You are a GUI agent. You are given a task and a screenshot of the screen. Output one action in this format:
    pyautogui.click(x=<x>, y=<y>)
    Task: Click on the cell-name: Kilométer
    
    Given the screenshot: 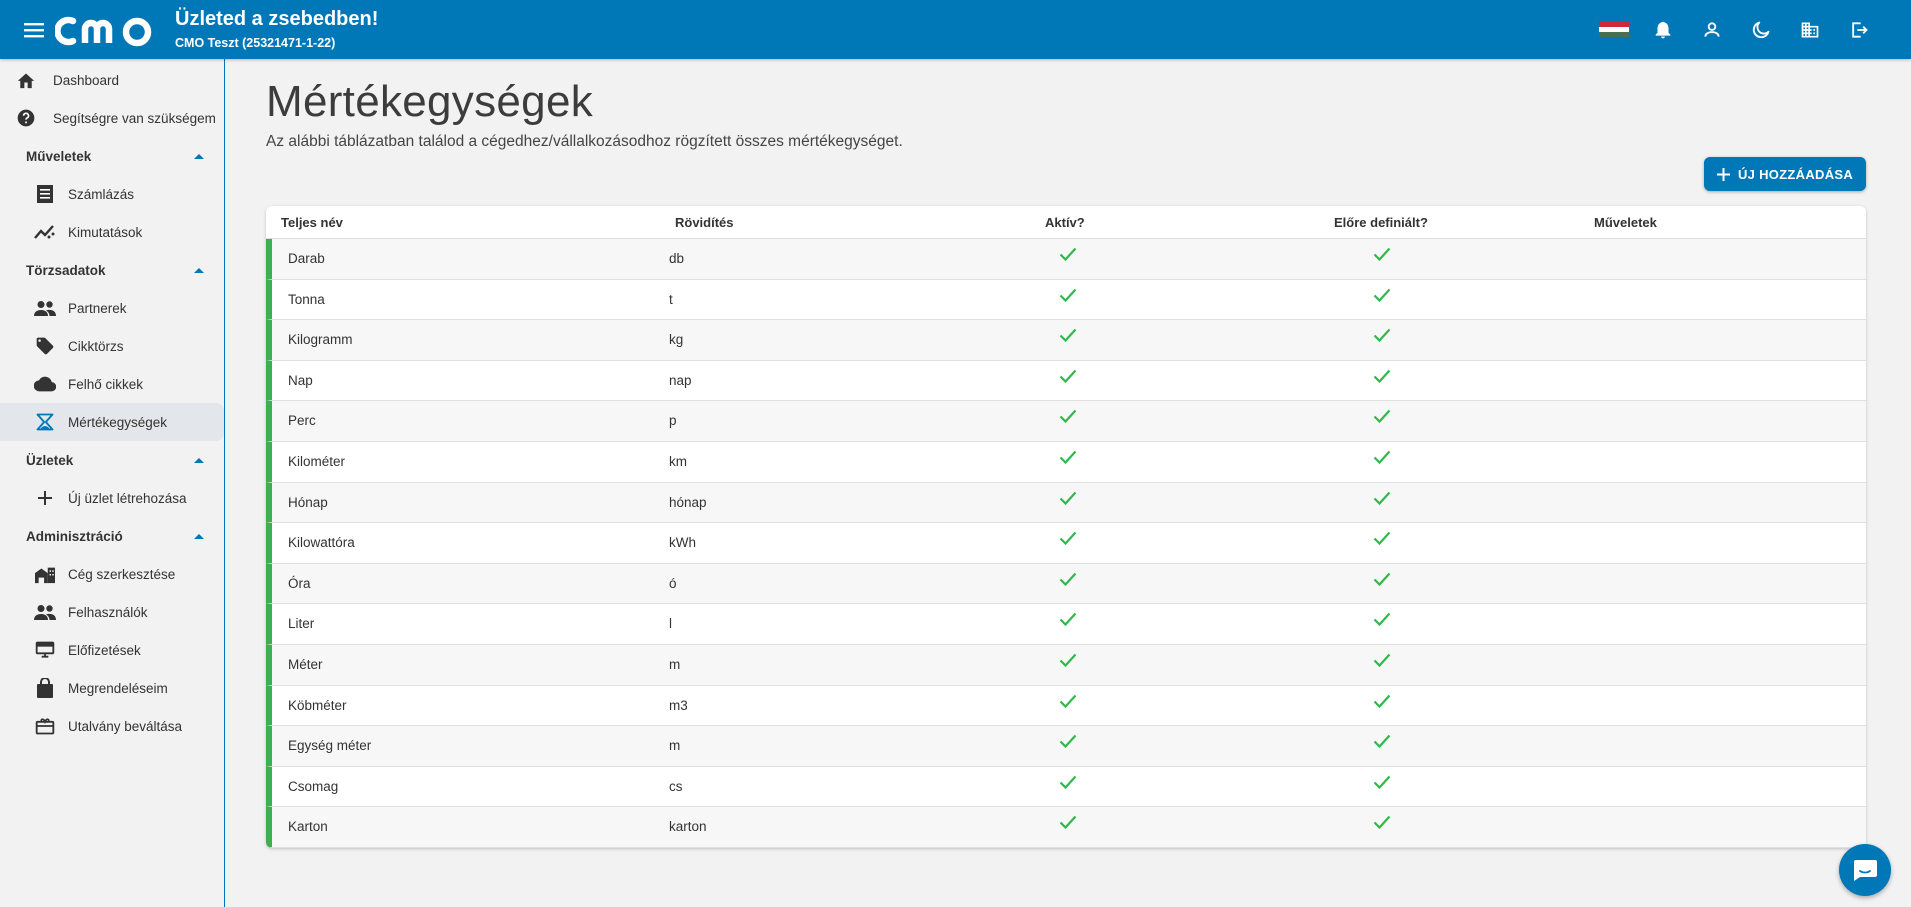 What is the action you would take?
    pyautogui.click(x=317, y=461)
    